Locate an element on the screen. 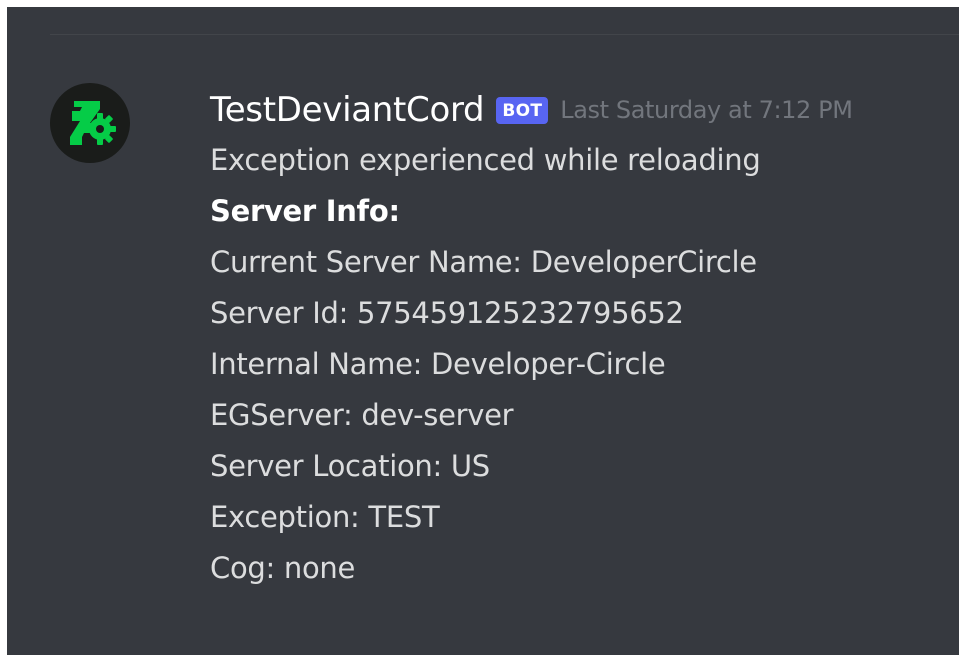 The height and width of the screenshot is (662, 959). message-line: Internal Name: Developer-Circle is located at coordinates (438, 364).